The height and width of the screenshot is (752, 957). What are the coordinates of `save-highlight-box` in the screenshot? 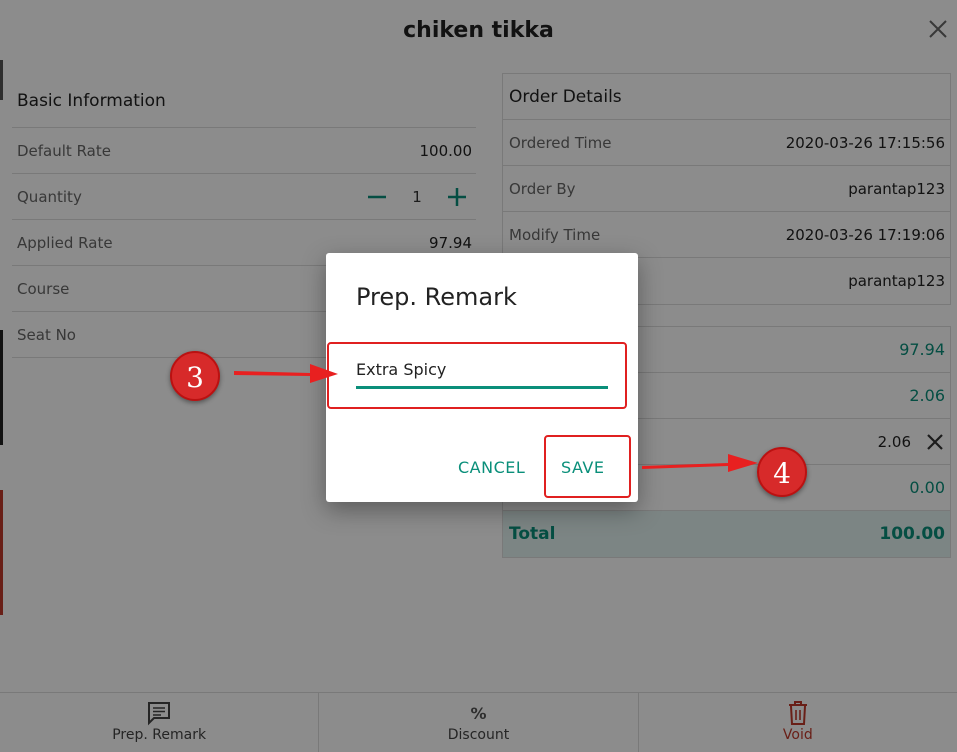 It's located at (587, 466).